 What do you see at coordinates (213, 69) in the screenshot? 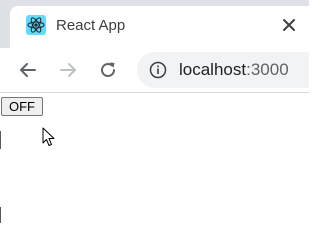
I see `url-host: localhost` at bounding box center [213, 69].